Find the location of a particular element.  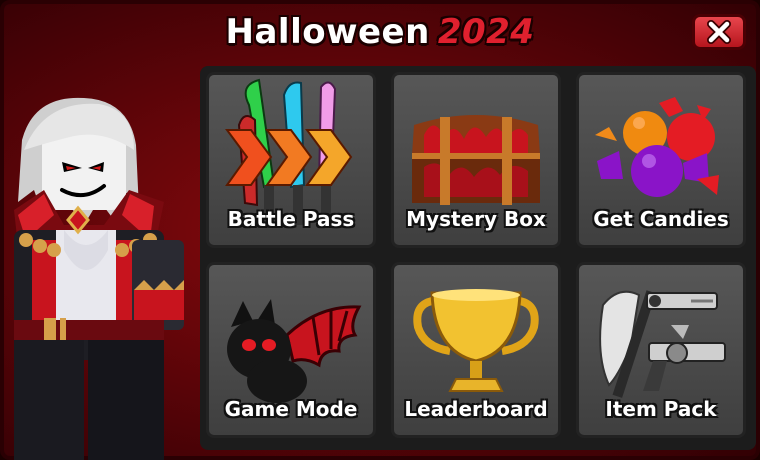

leaderboard-label: Leaderboard is located at coordinates (476, 409).